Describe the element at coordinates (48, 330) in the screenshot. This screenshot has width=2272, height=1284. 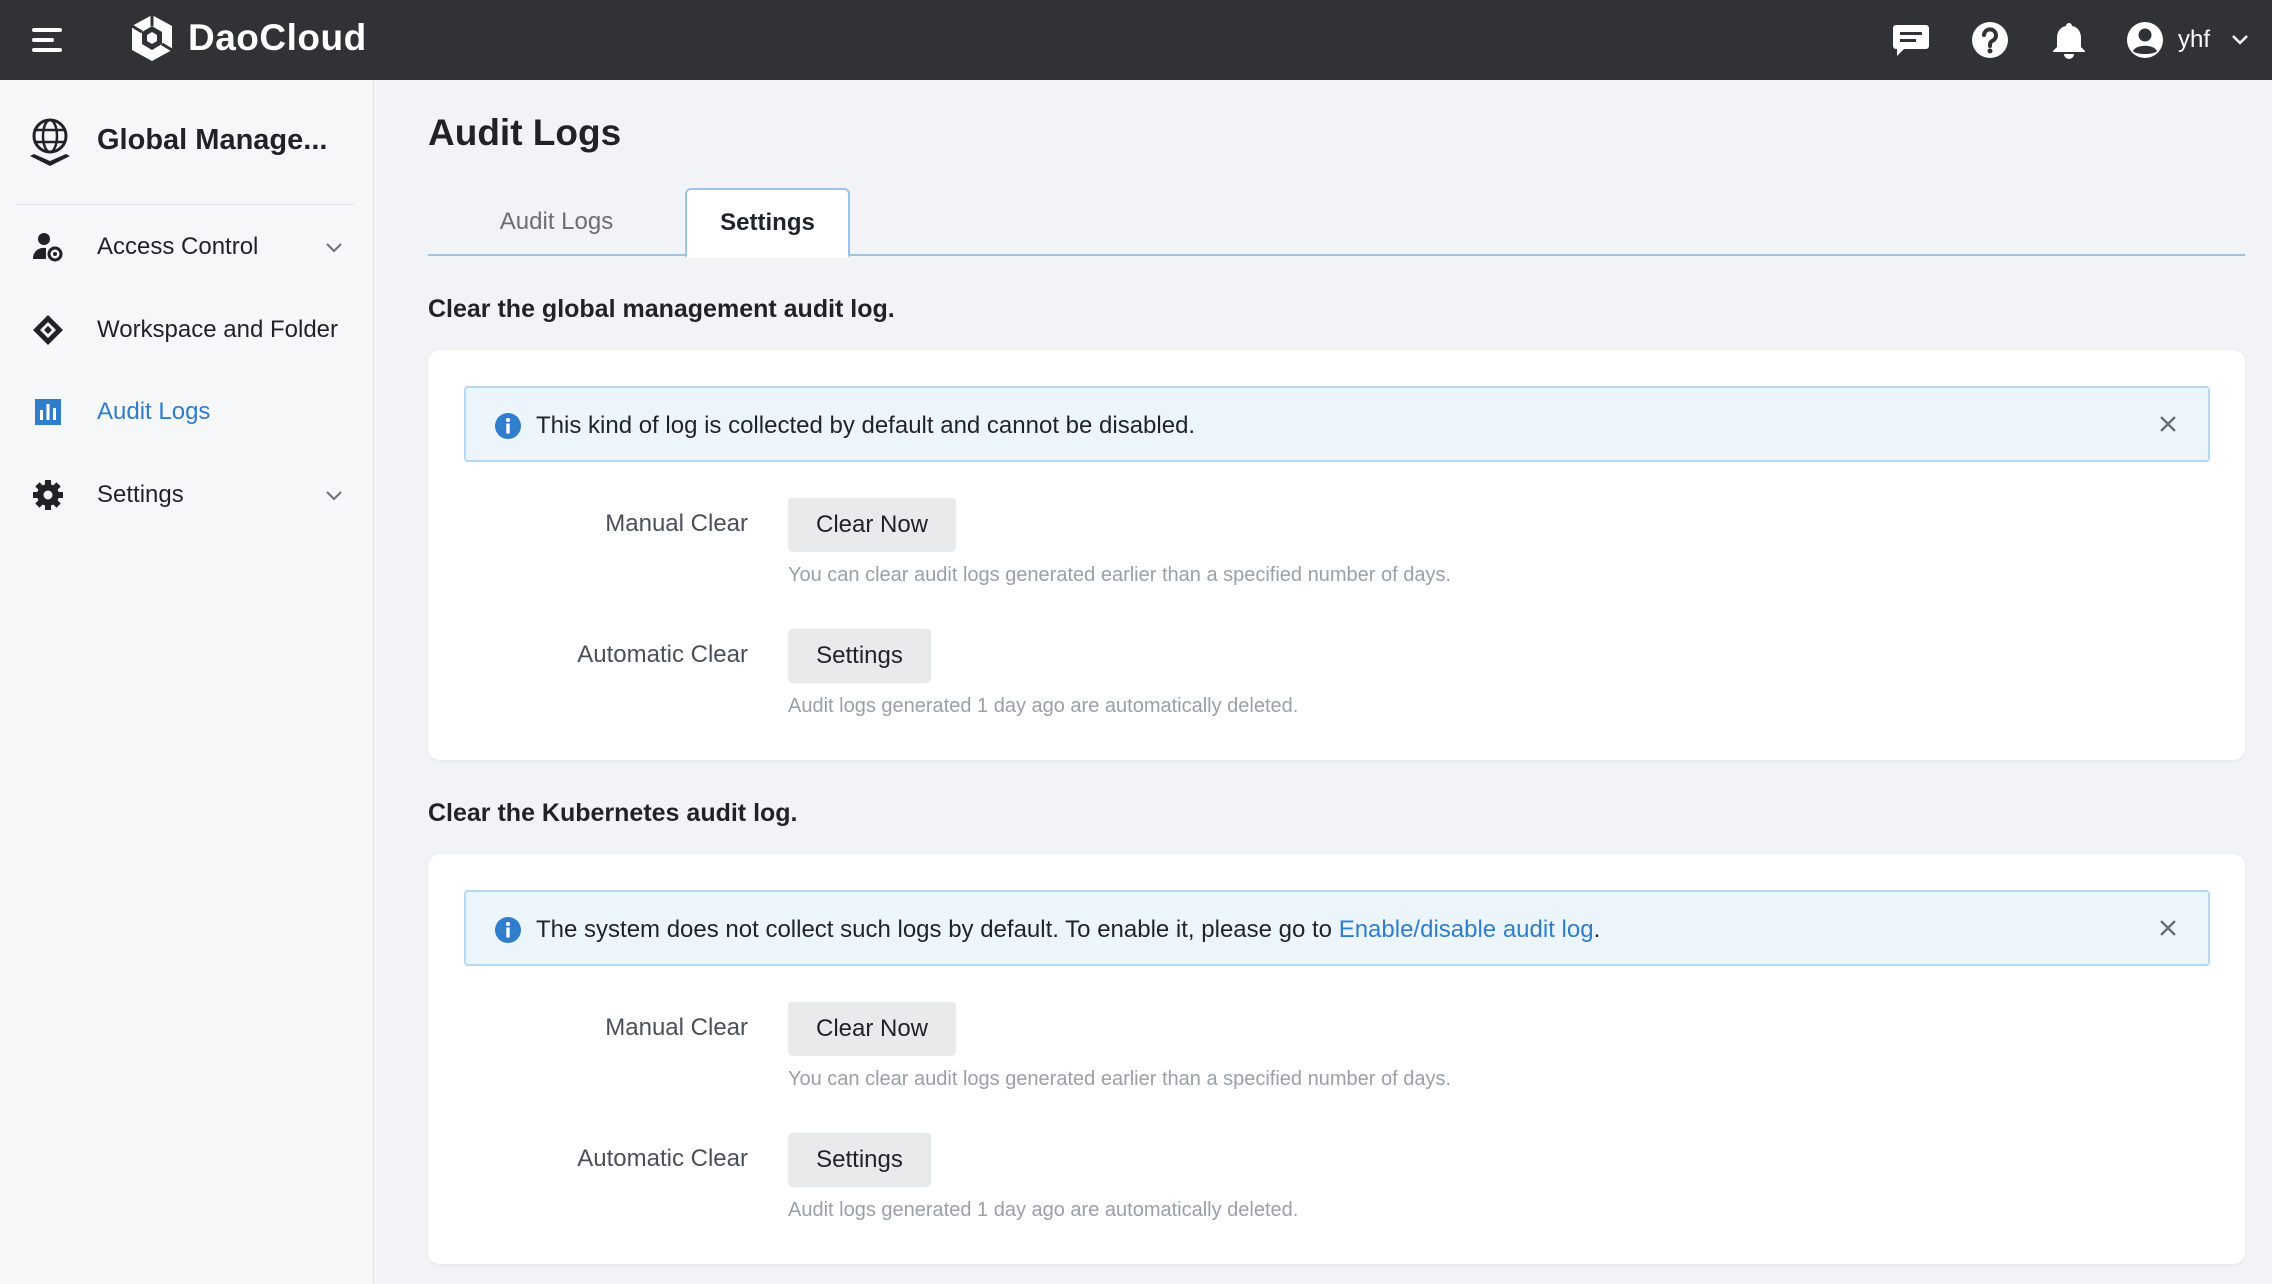
I see `workspace-icon` at that location.